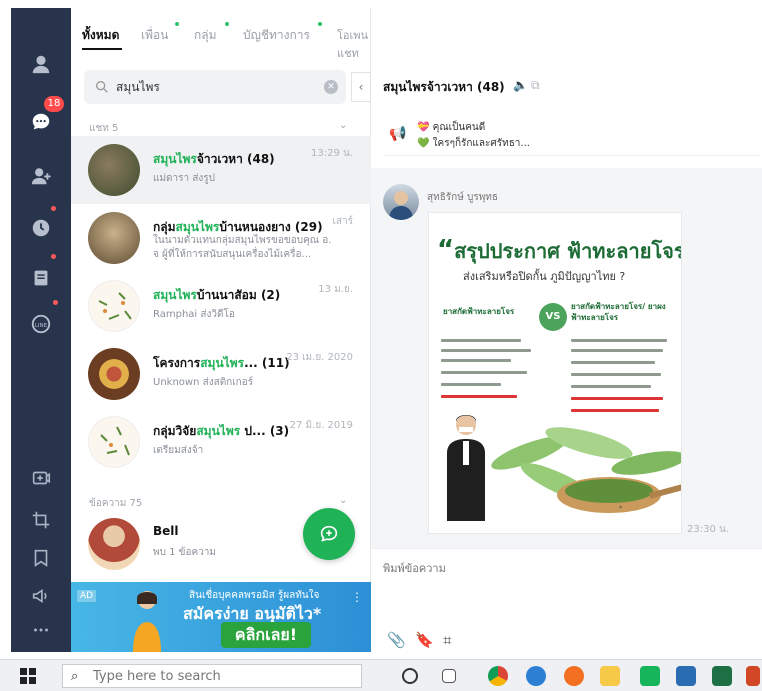 The height and width of the screenshot is (691, 762). What do you see at coordinates (329, 534) in the screenshot?
I see `new-chat-button` at bounding box center [329, 534].